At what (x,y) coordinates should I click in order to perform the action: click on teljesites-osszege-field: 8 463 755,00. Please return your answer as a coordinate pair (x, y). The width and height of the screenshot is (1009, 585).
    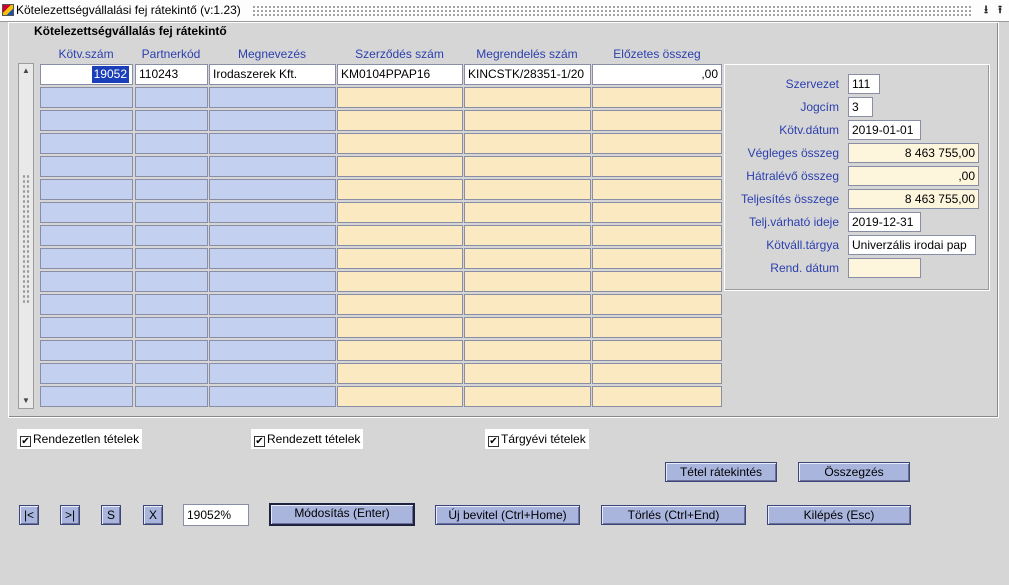
    Looking at the image, I should click on (913, 199).